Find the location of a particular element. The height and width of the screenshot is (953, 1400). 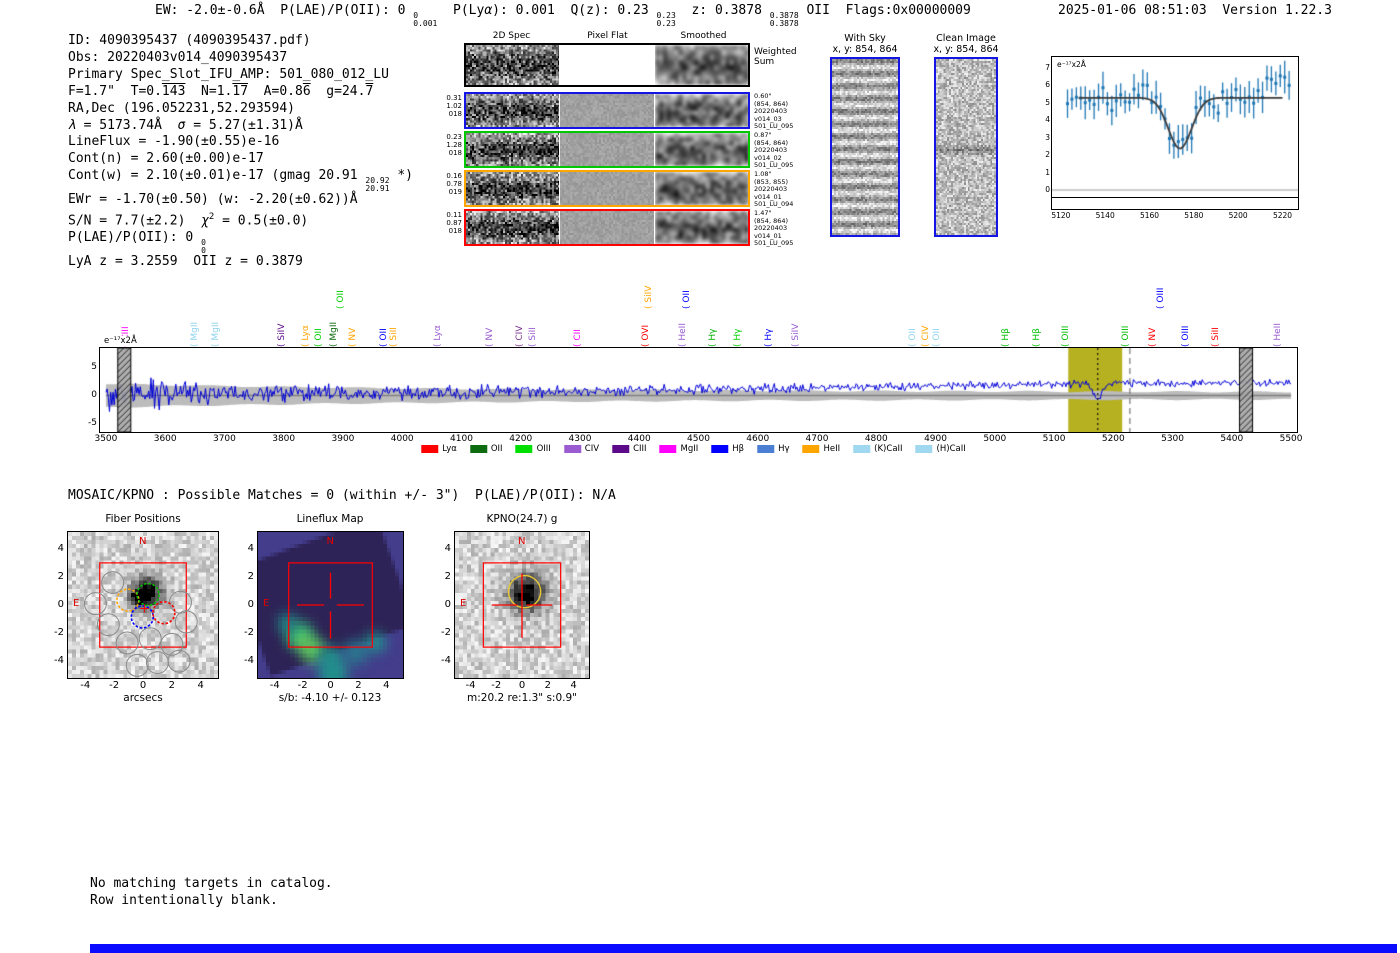

fit-y-tick-label: 6 is located at coordinates (1047, 84).